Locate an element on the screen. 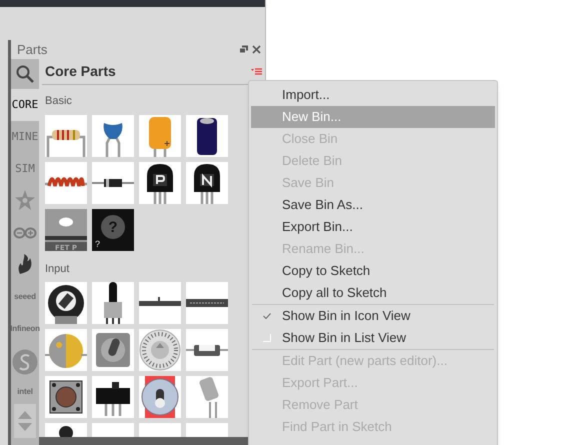  electrolytic-capacitor-icon is located at coordinates (207, 136).